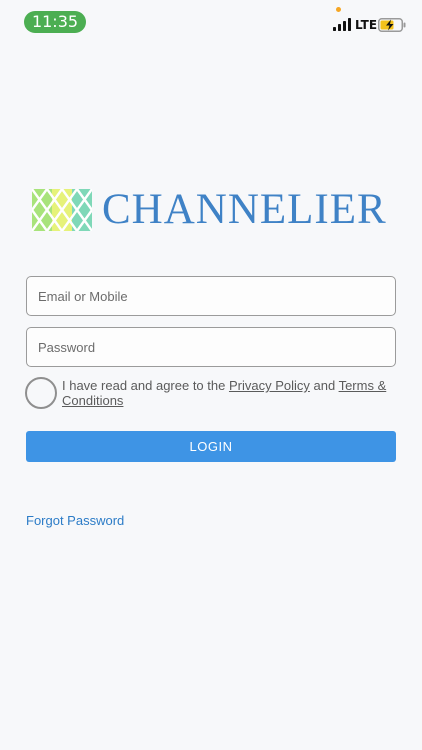  I want to click on email-mobile-input, so click(211, 296).